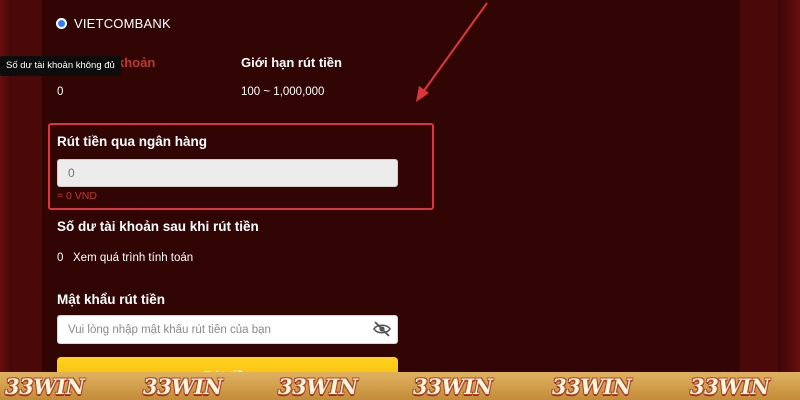 The image size is (800, 400). Describe the element at coordinates (382, 329) in the screenshot. I see `eye-slash-icon` at that location.